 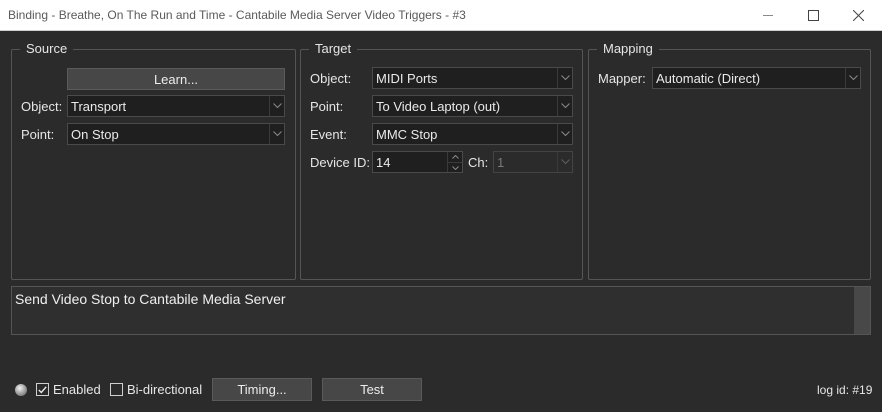 I want to click on target-point-select: To Video Laptop (out), so click(x=472, y=106).